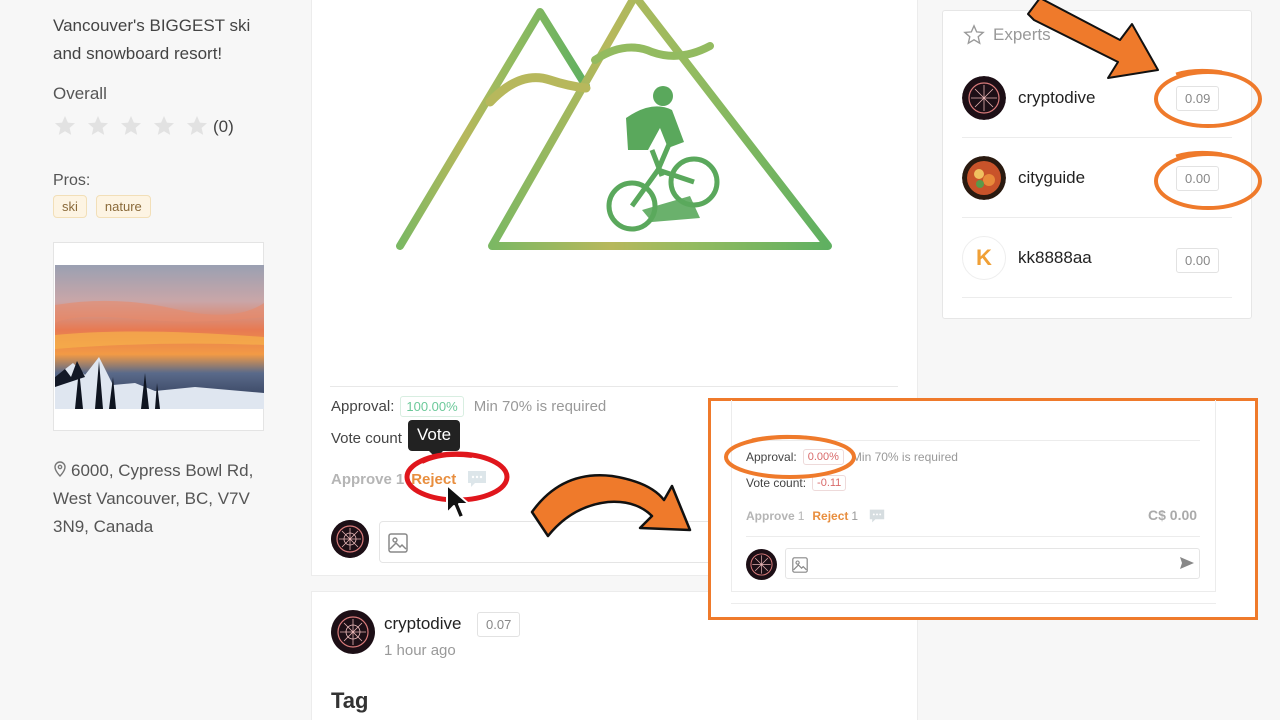  I want to click on post-user-score: 0.07, so click(499, 624).